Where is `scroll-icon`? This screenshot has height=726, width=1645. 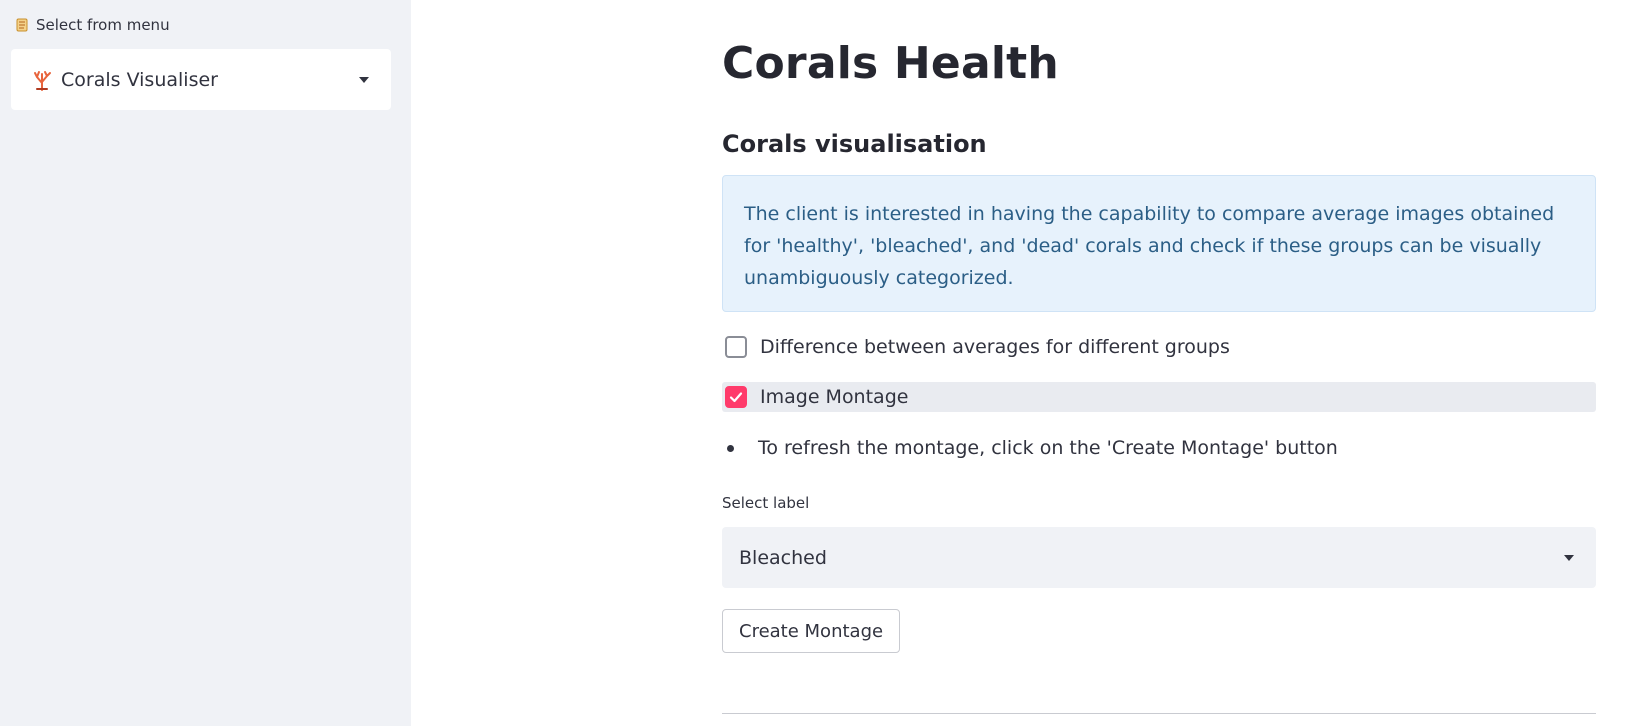 scroll-icon is located at coordinates (22, 25).